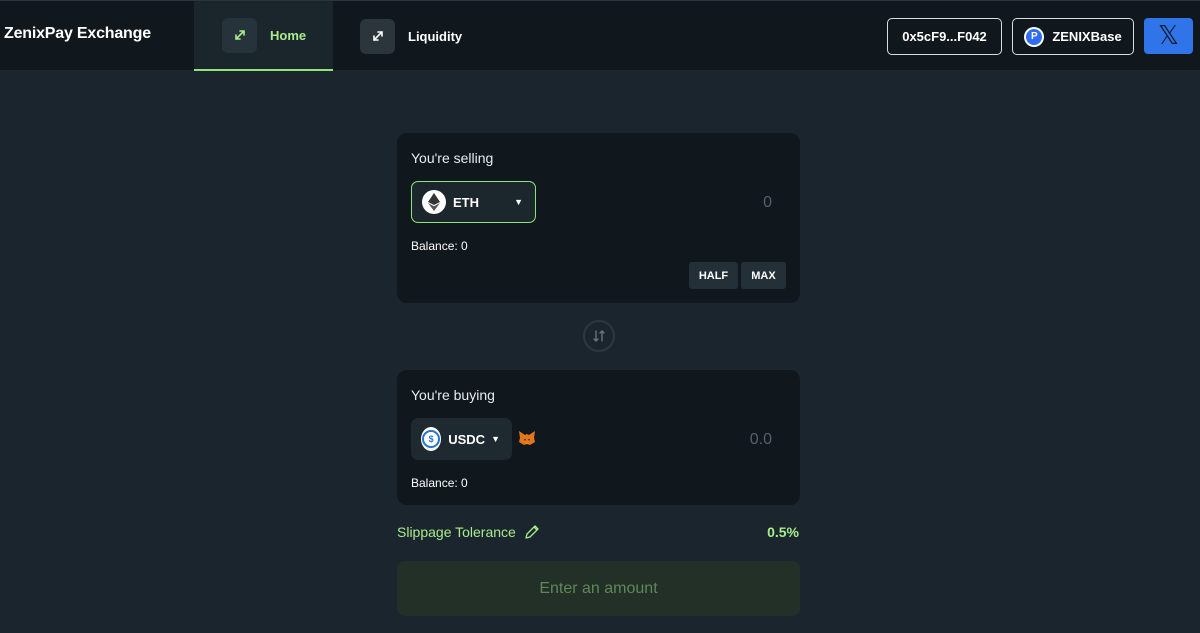 This screenshot has width=1200, height=633. I want to click on tab-liquidity: Liquidity, so click(425, 36).